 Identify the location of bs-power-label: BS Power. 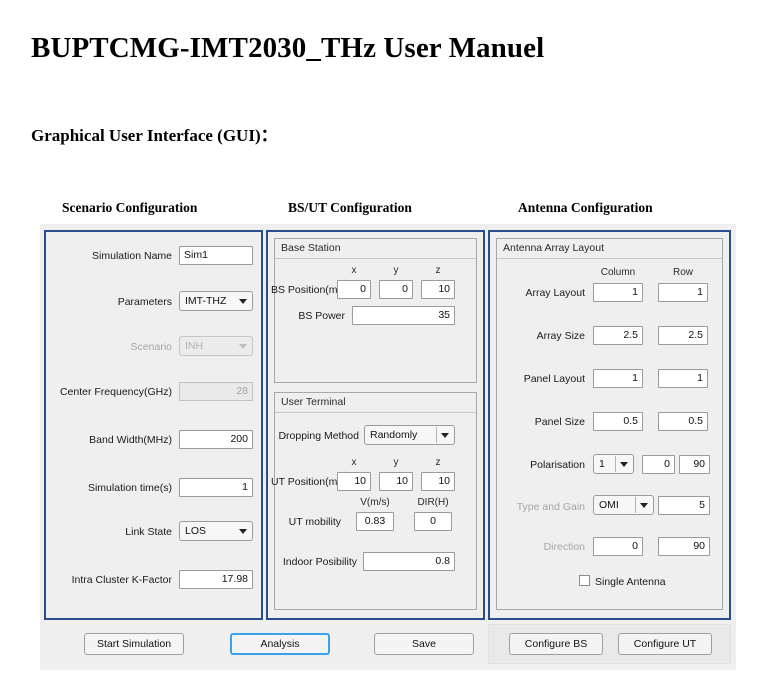
(321, 316).